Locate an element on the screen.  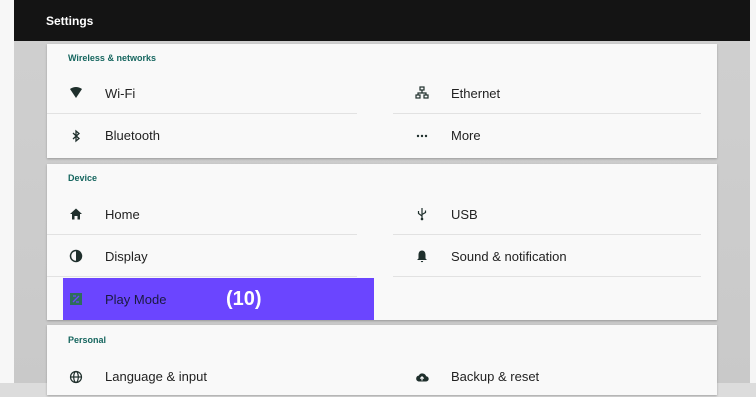
globe-icon is located at coordinates (76, 377).